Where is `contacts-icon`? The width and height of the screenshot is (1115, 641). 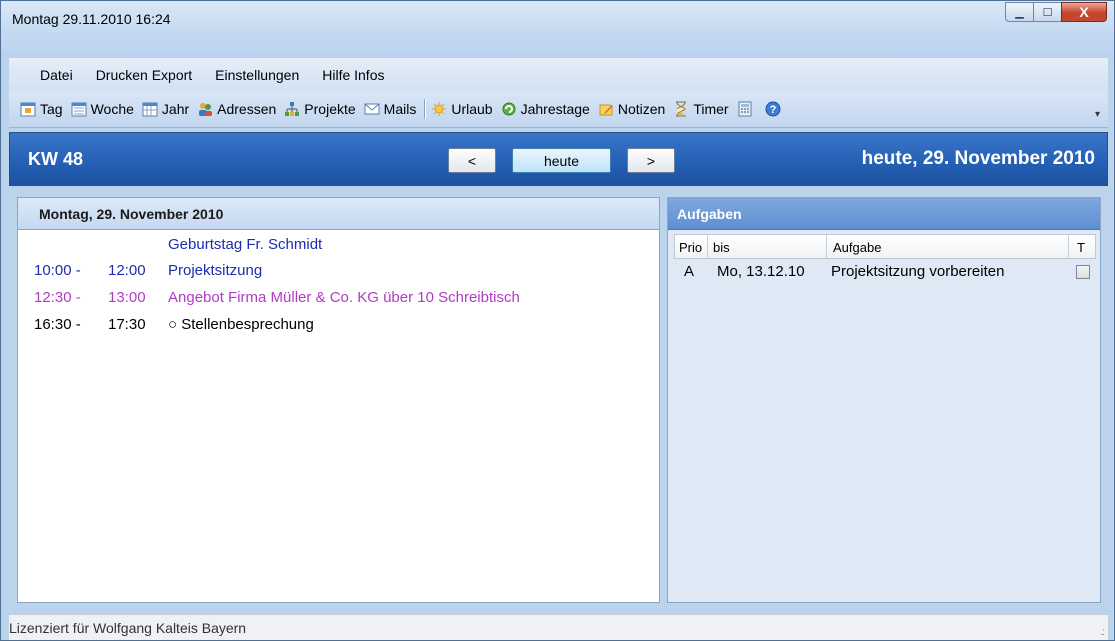
contacts-icon is located at coordinates (205, 109).